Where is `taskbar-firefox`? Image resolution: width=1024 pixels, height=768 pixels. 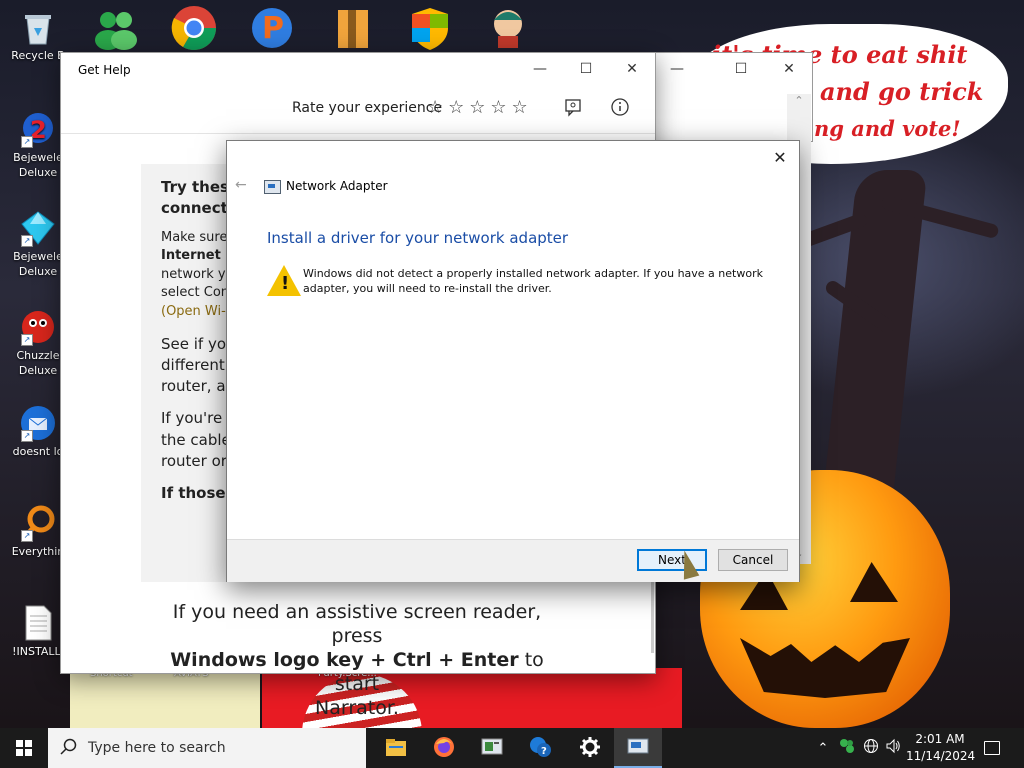 taskbar-firefox is located at coordinates (444, 748).